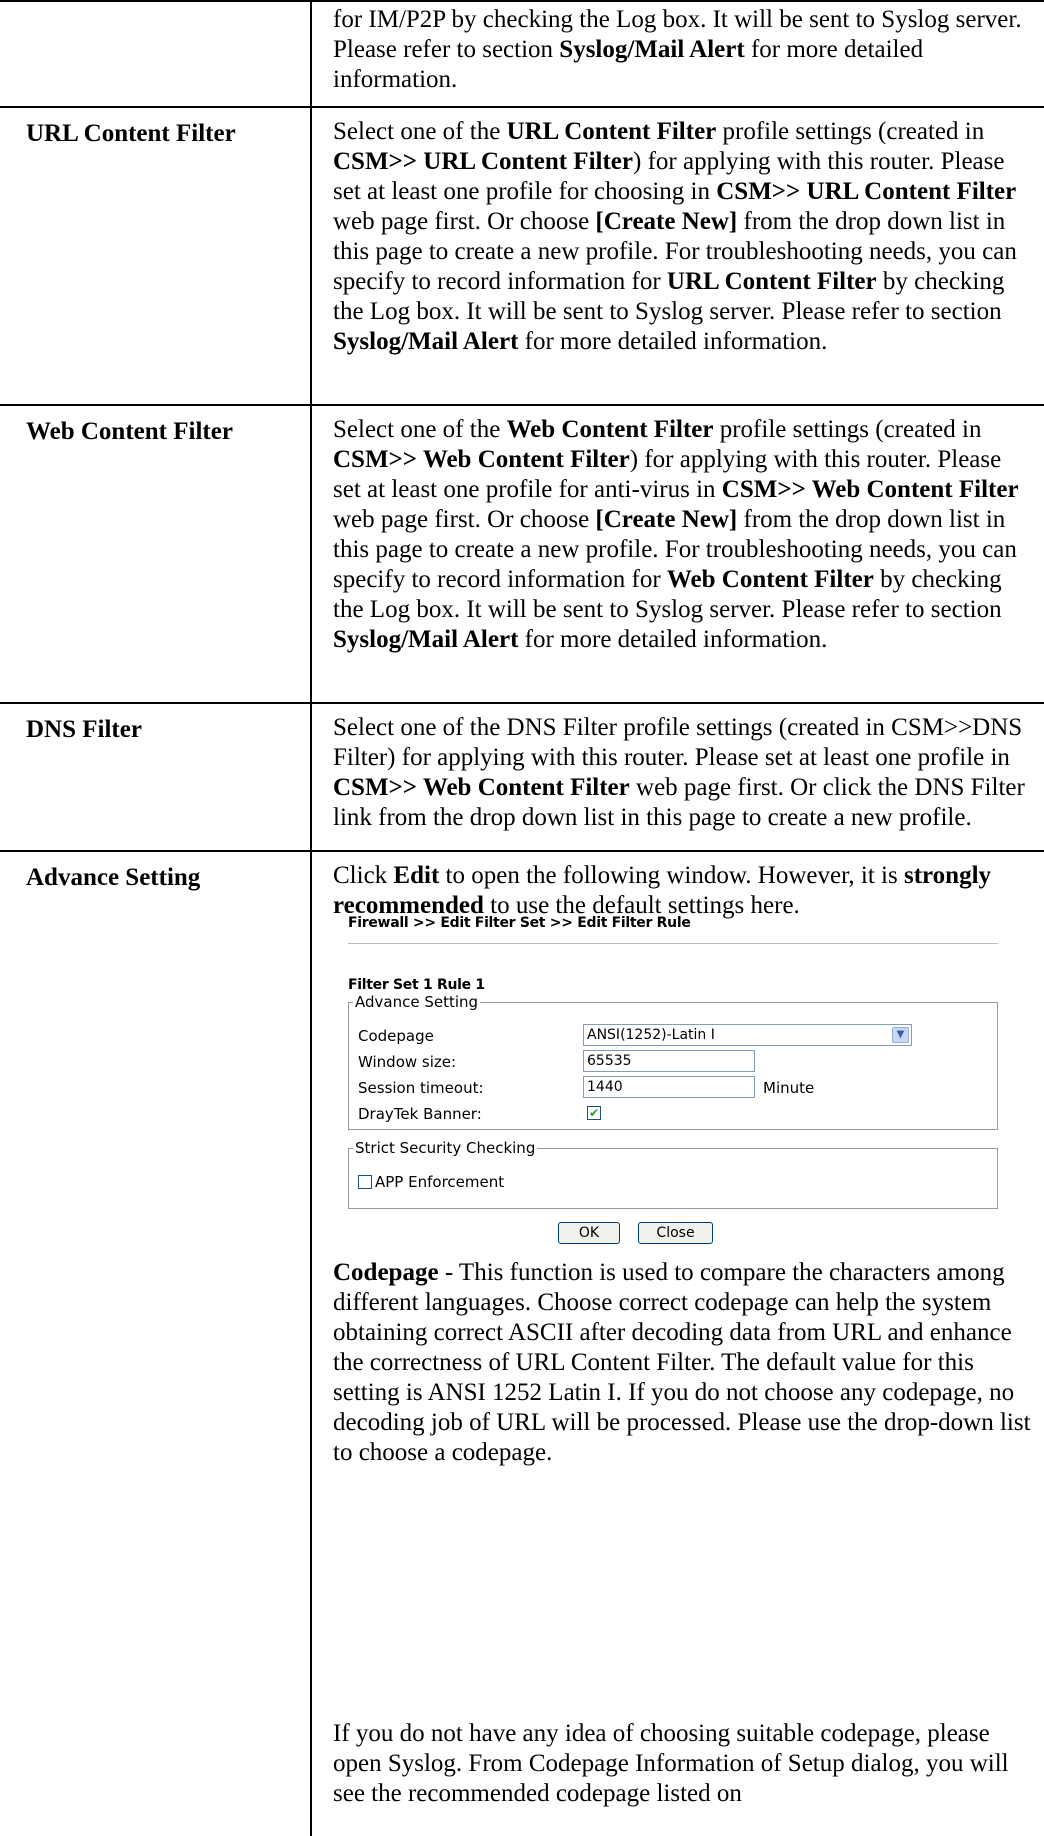  Describe the element at coordinates (651, 1035) in the screenshot. I see `codepage-selected-value: ANSI(1252)-Latin I` at that location.